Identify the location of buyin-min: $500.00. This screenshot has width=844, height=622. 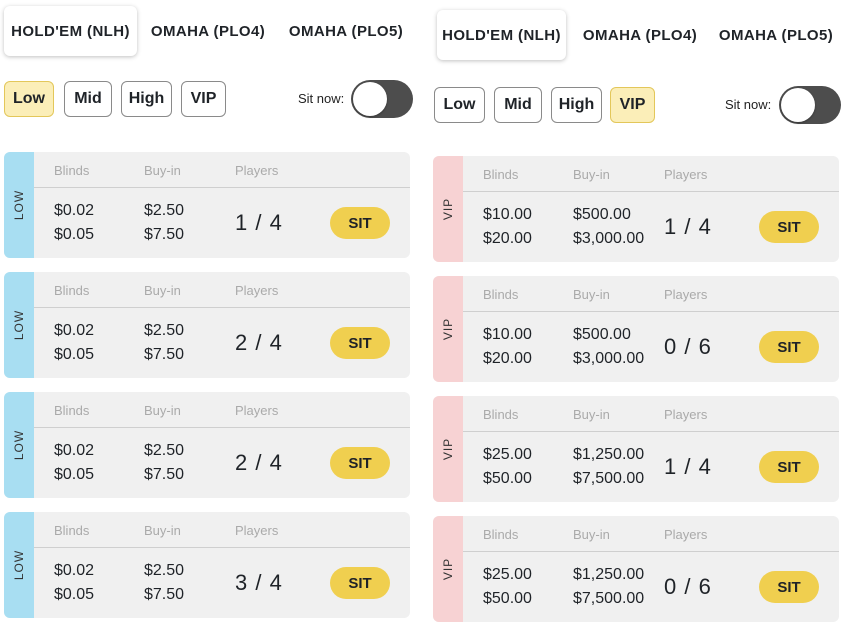
(602, 214).